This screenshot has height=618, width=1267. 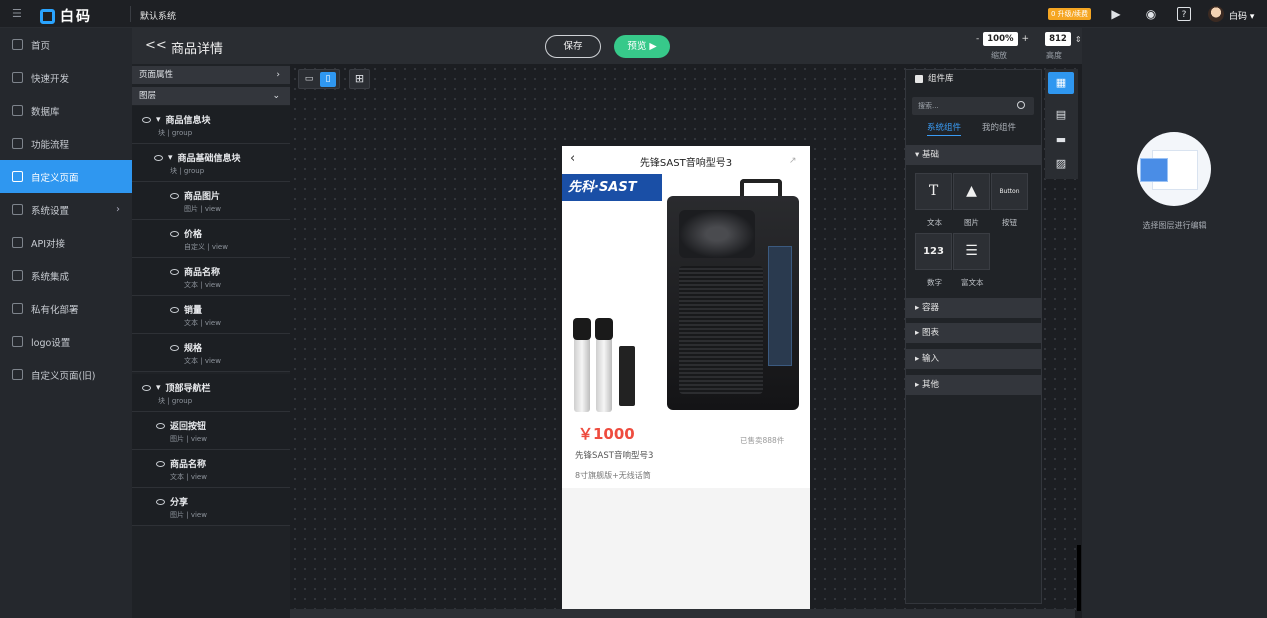 I want to click on section-container: ▸ 容器, so click(x=973, y=308).